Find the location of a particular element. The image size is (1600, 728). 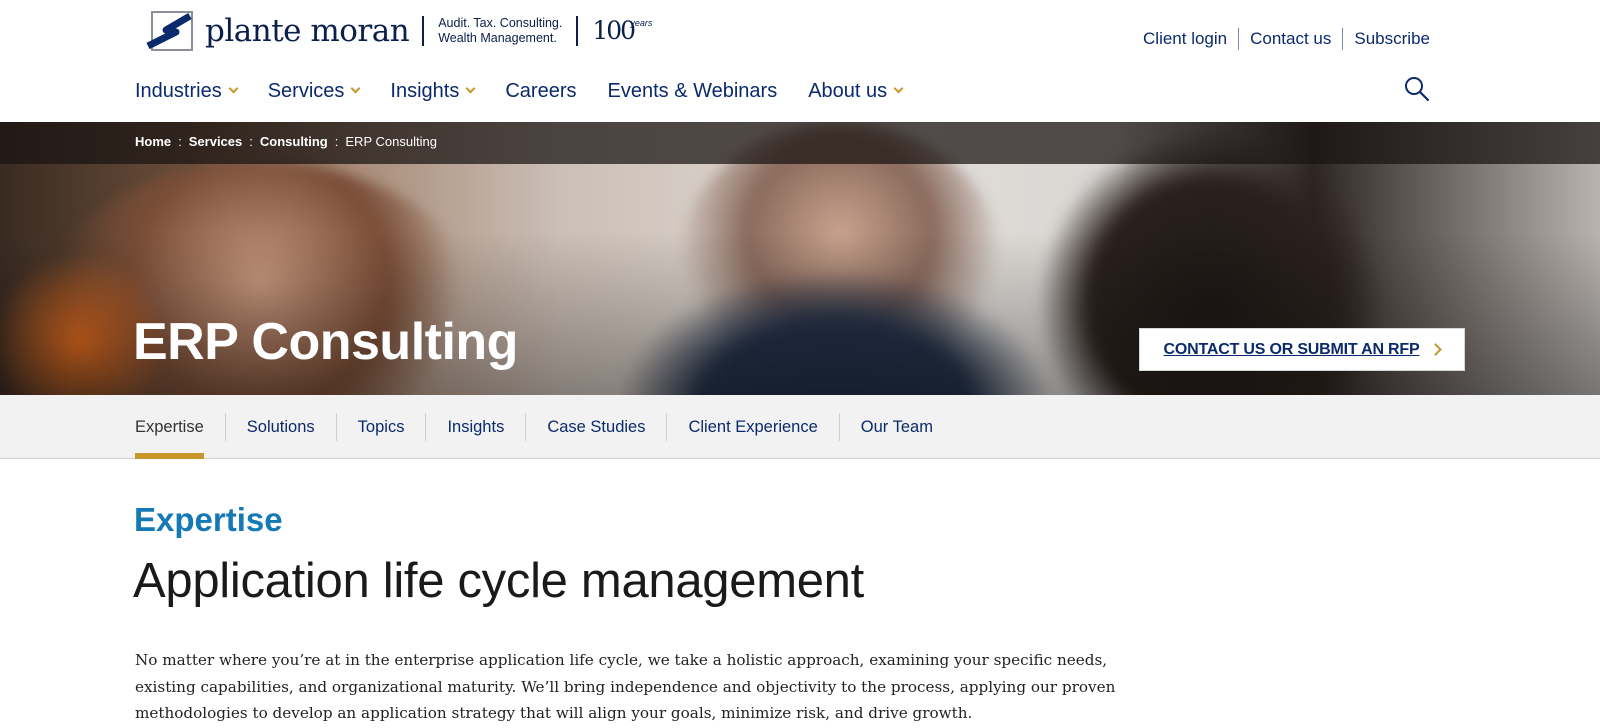

nav-services: Services is located at coordinates (314, 91).